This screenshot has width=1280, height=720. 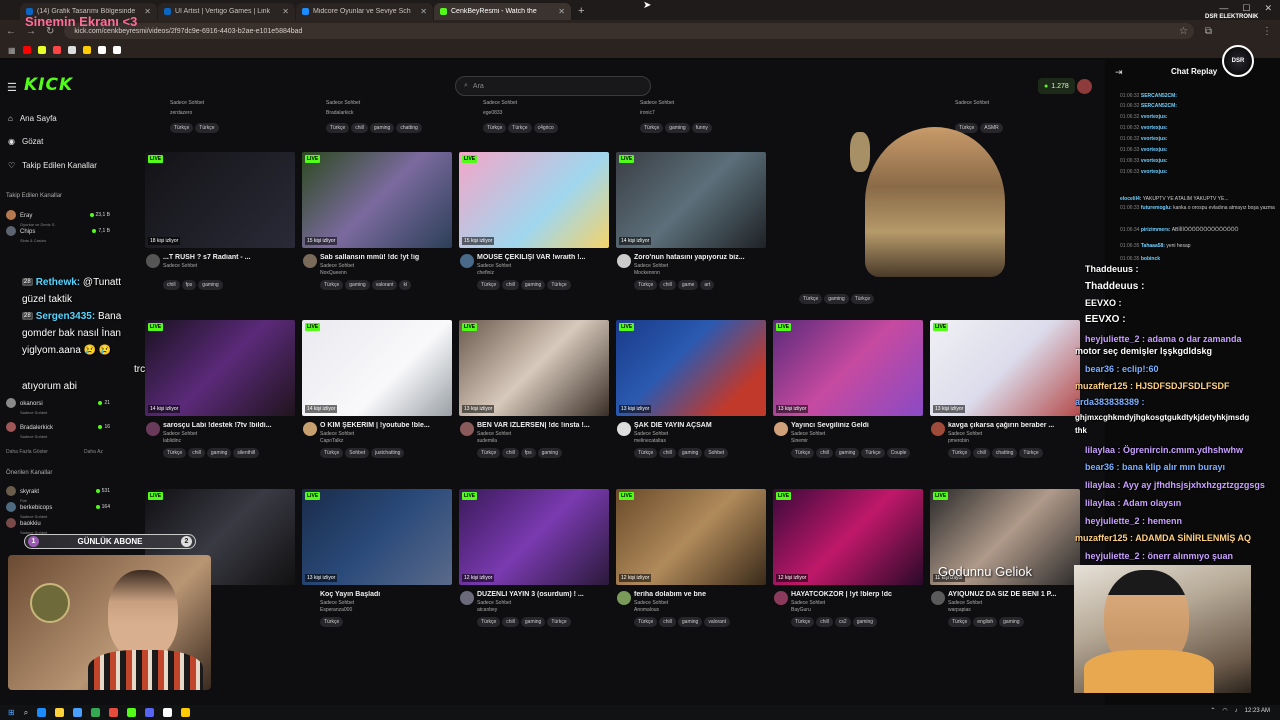 What do you see at coordinates (52, 165) in the screenshot?
I see `nav-following: ♡ Takip Edilen Kanallar` at bounding box center [52, 165].